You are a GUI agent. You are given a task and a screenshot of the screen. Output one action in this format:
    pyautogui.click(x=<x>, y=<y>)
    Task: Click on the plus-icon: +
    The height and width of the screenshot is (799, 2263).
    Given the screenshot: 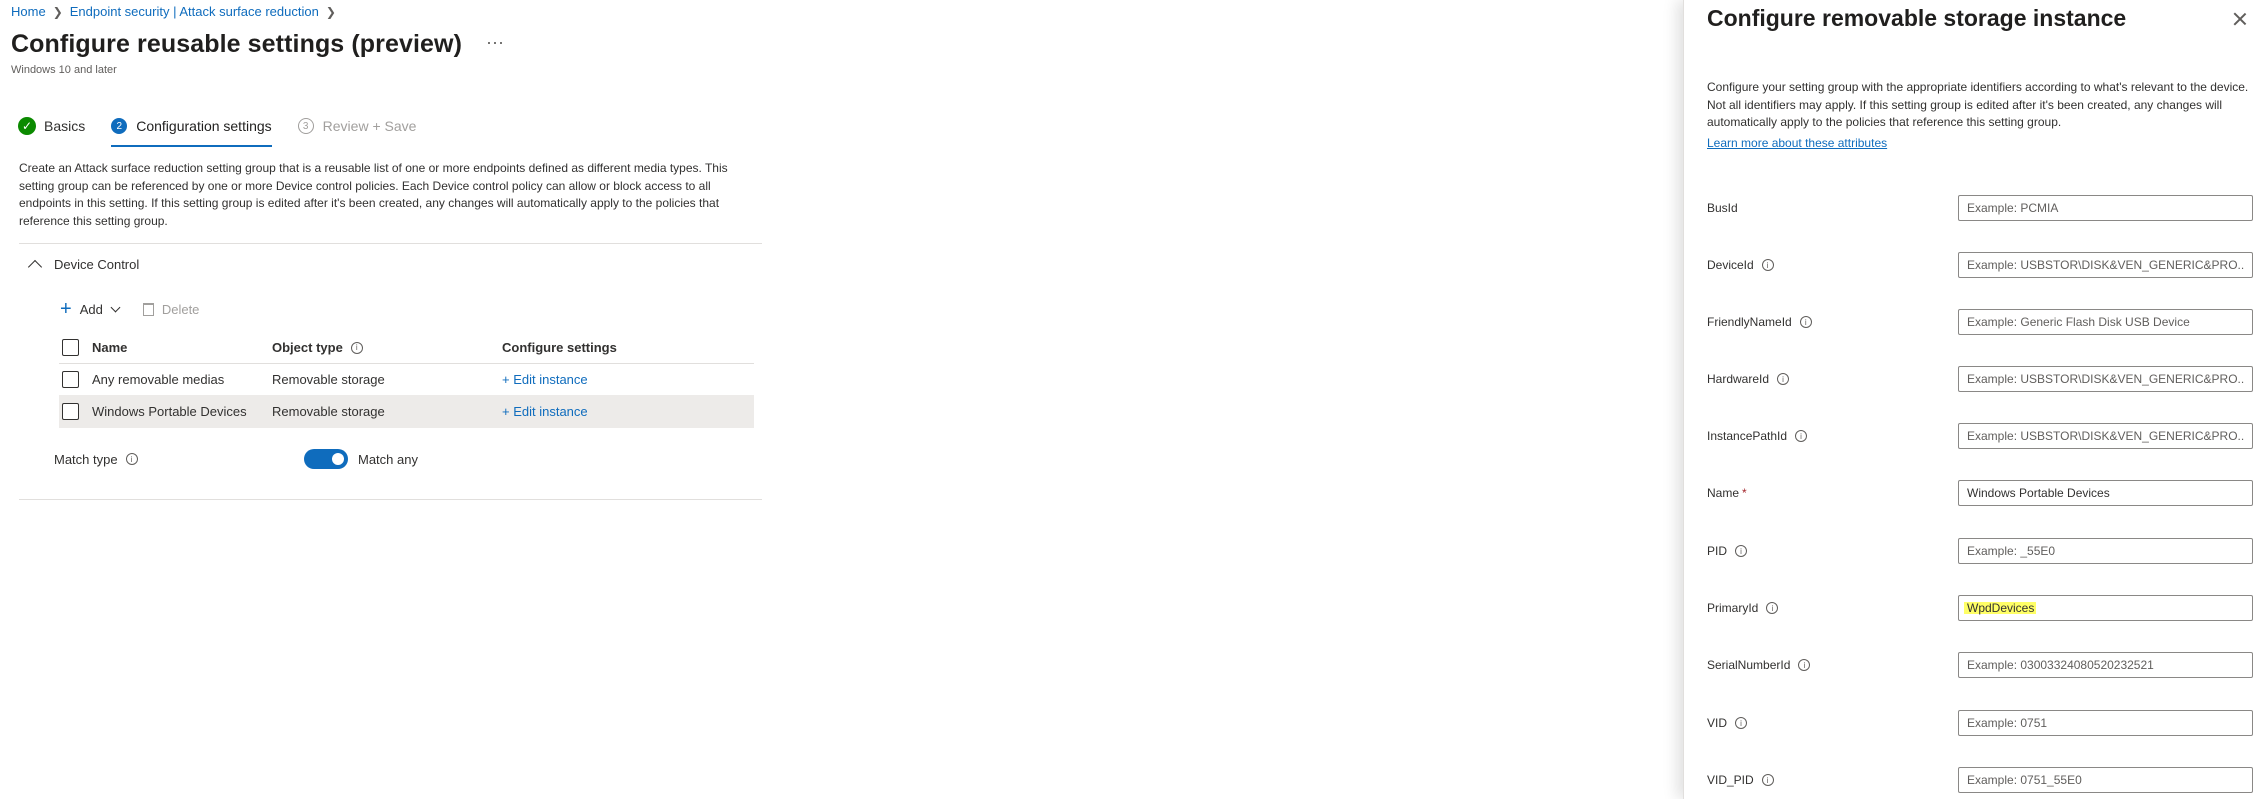 What is the action you would take?
    pyautogui.click(x=66, y=309)
    